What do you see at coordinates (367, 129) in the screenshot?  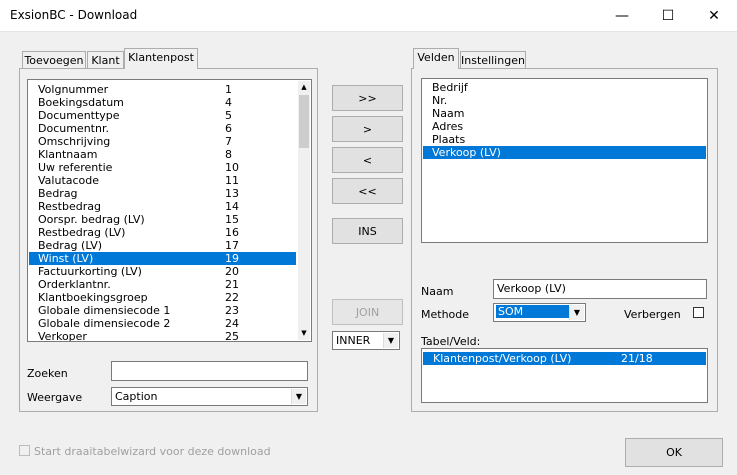 I see `add-button: >` at bounding box center [367, 129].